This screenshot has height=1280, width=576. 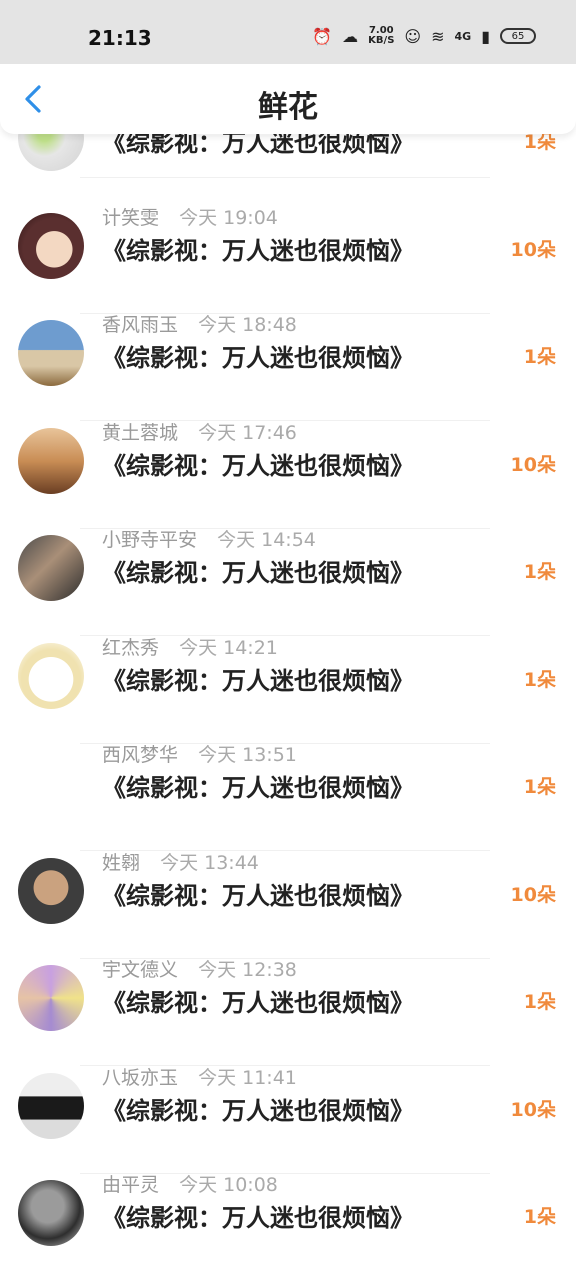 I want to click on record-meta: 红杰秀 今天 14:21, so click(x=190, y=646).